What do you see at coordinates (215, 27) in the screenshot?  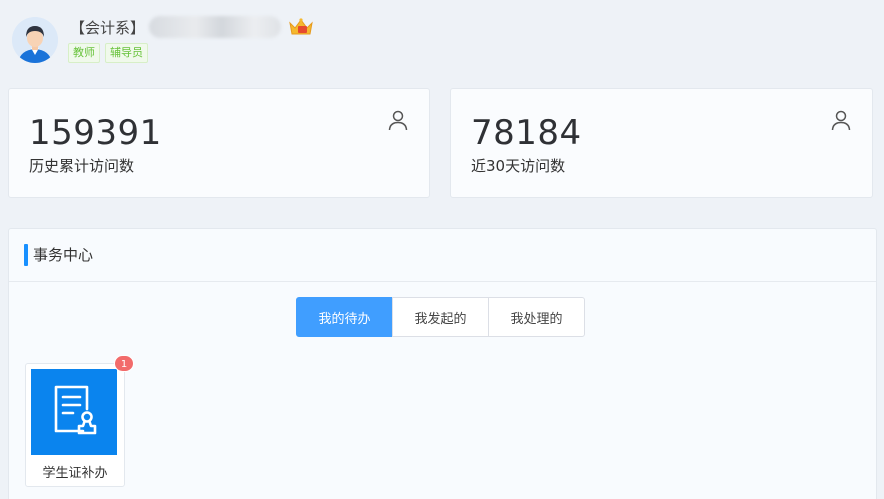 I see `user-name-redacted` at bounding box center [215, 27].